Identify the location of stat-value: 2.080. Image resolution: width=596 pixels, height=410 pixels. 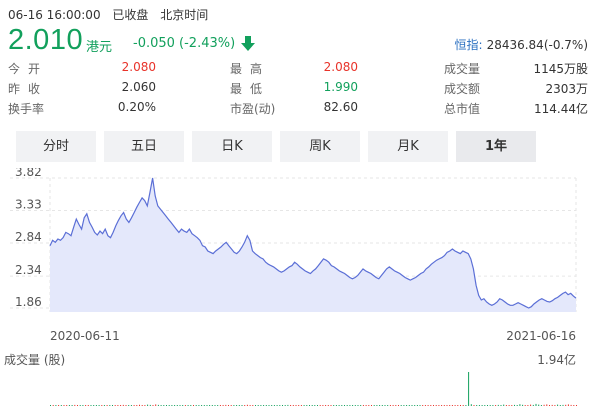
(340, 67).